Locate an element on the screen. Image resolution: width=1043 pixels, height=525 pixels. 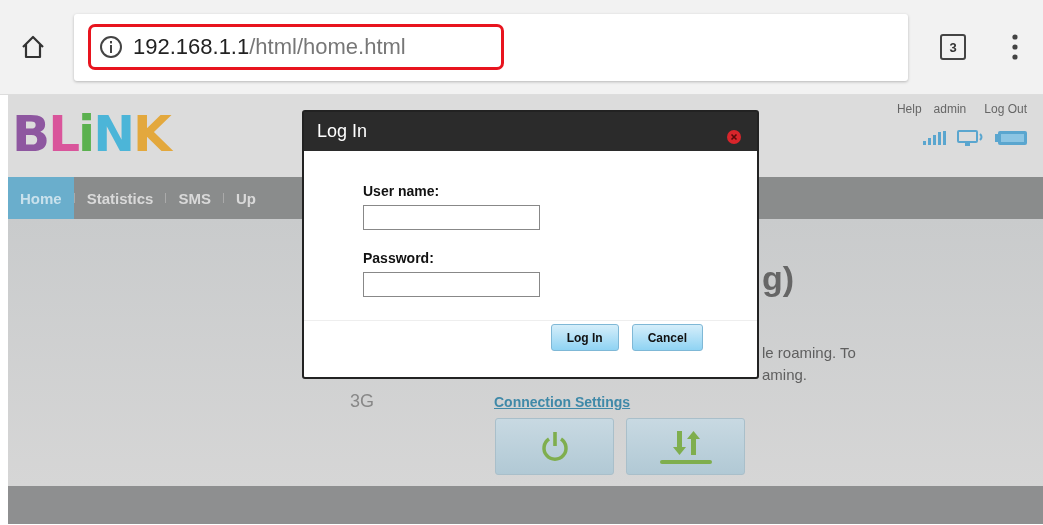
url-text: 192.168.1.1/html/home.html is located at coordinates (269, 47).